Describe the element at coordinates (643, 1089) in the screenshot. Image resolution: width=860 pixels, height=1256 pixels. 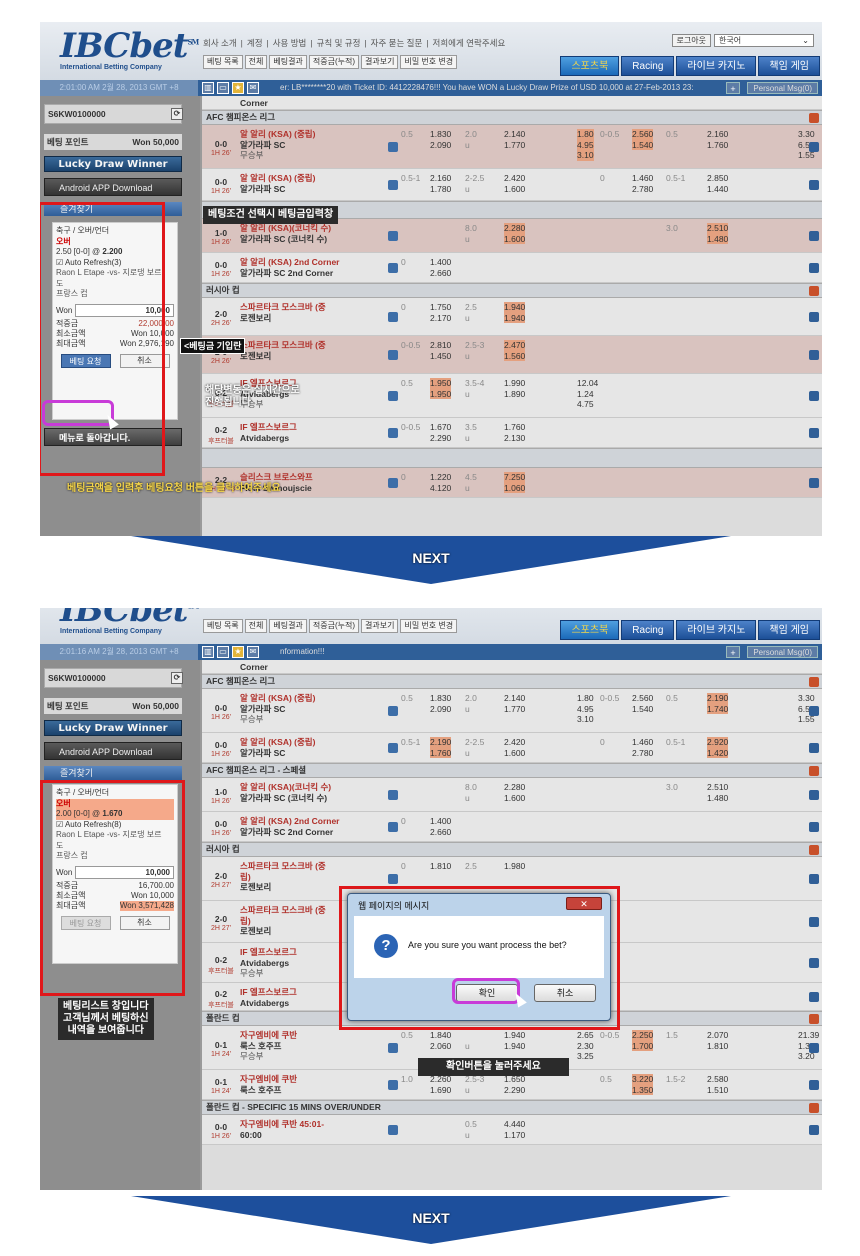
I see `odds-value: 1.350` at that location.